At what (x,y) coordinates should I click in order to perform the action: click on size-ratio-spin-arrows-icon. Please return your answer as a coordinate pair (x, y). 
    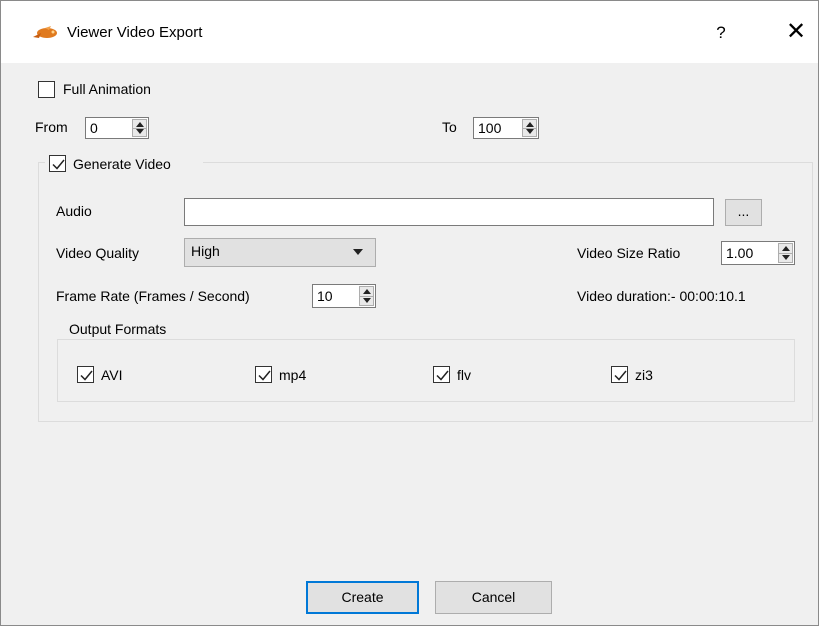
    Looking at the image, I should click on (785, 253).